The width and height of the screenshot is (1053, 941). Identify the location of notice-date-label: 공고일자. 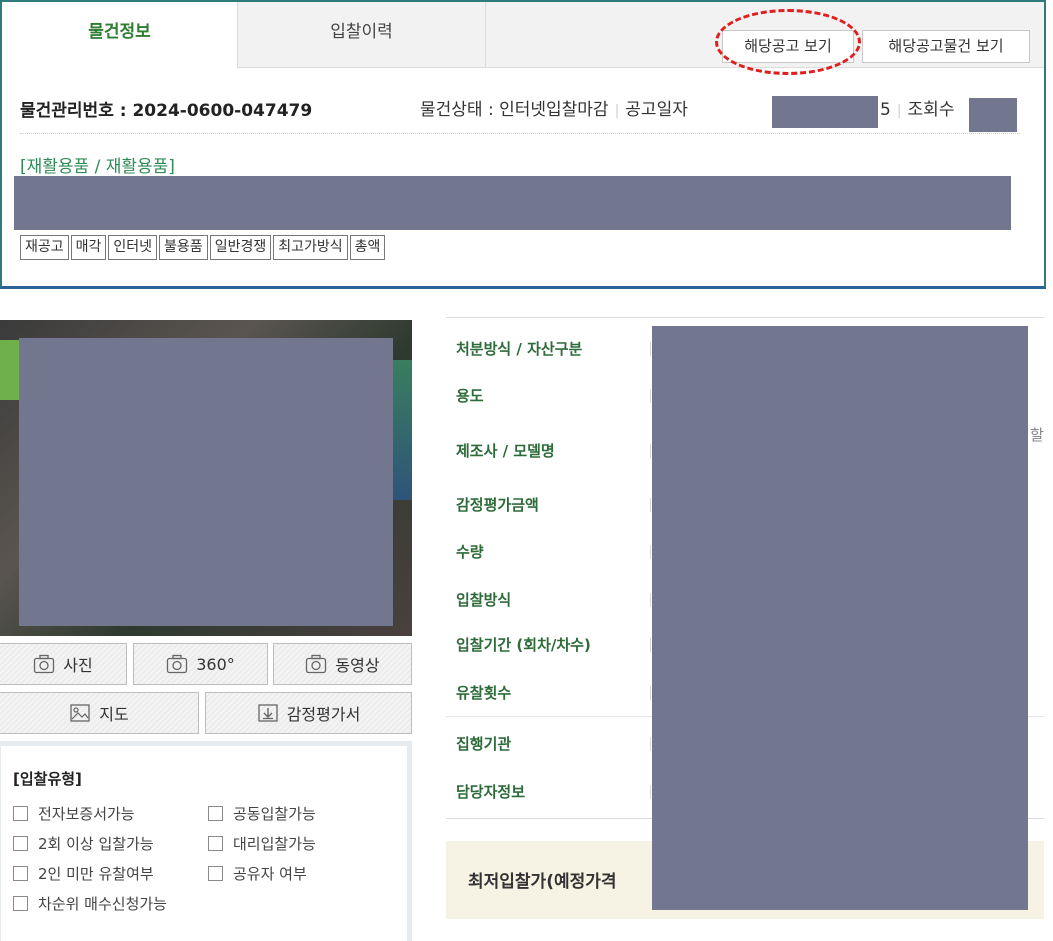
(656, 110).